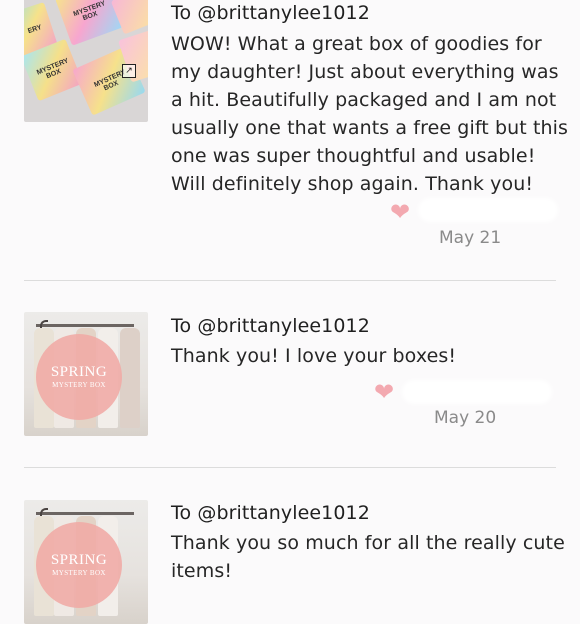  I want to click on review-date: May 20, so click(465, 418).